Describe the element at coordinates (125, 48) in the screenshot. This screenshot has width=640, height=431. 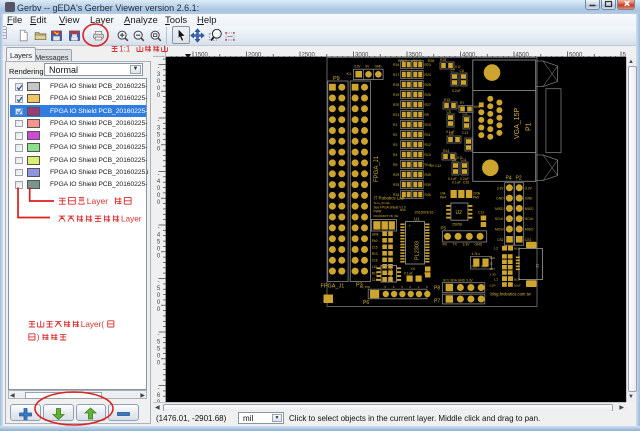
I see `svg-text: 1:1` at that location.